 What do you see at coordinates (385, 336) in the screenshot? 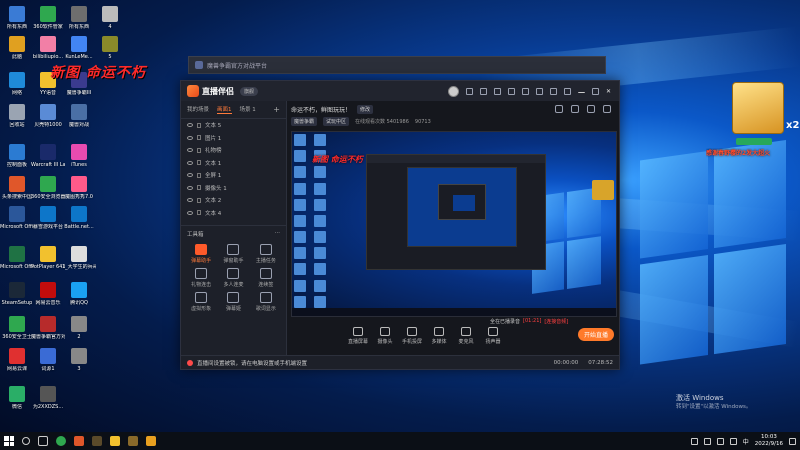
I see `source-control: 摄像头` at bounding box center [385, 336].